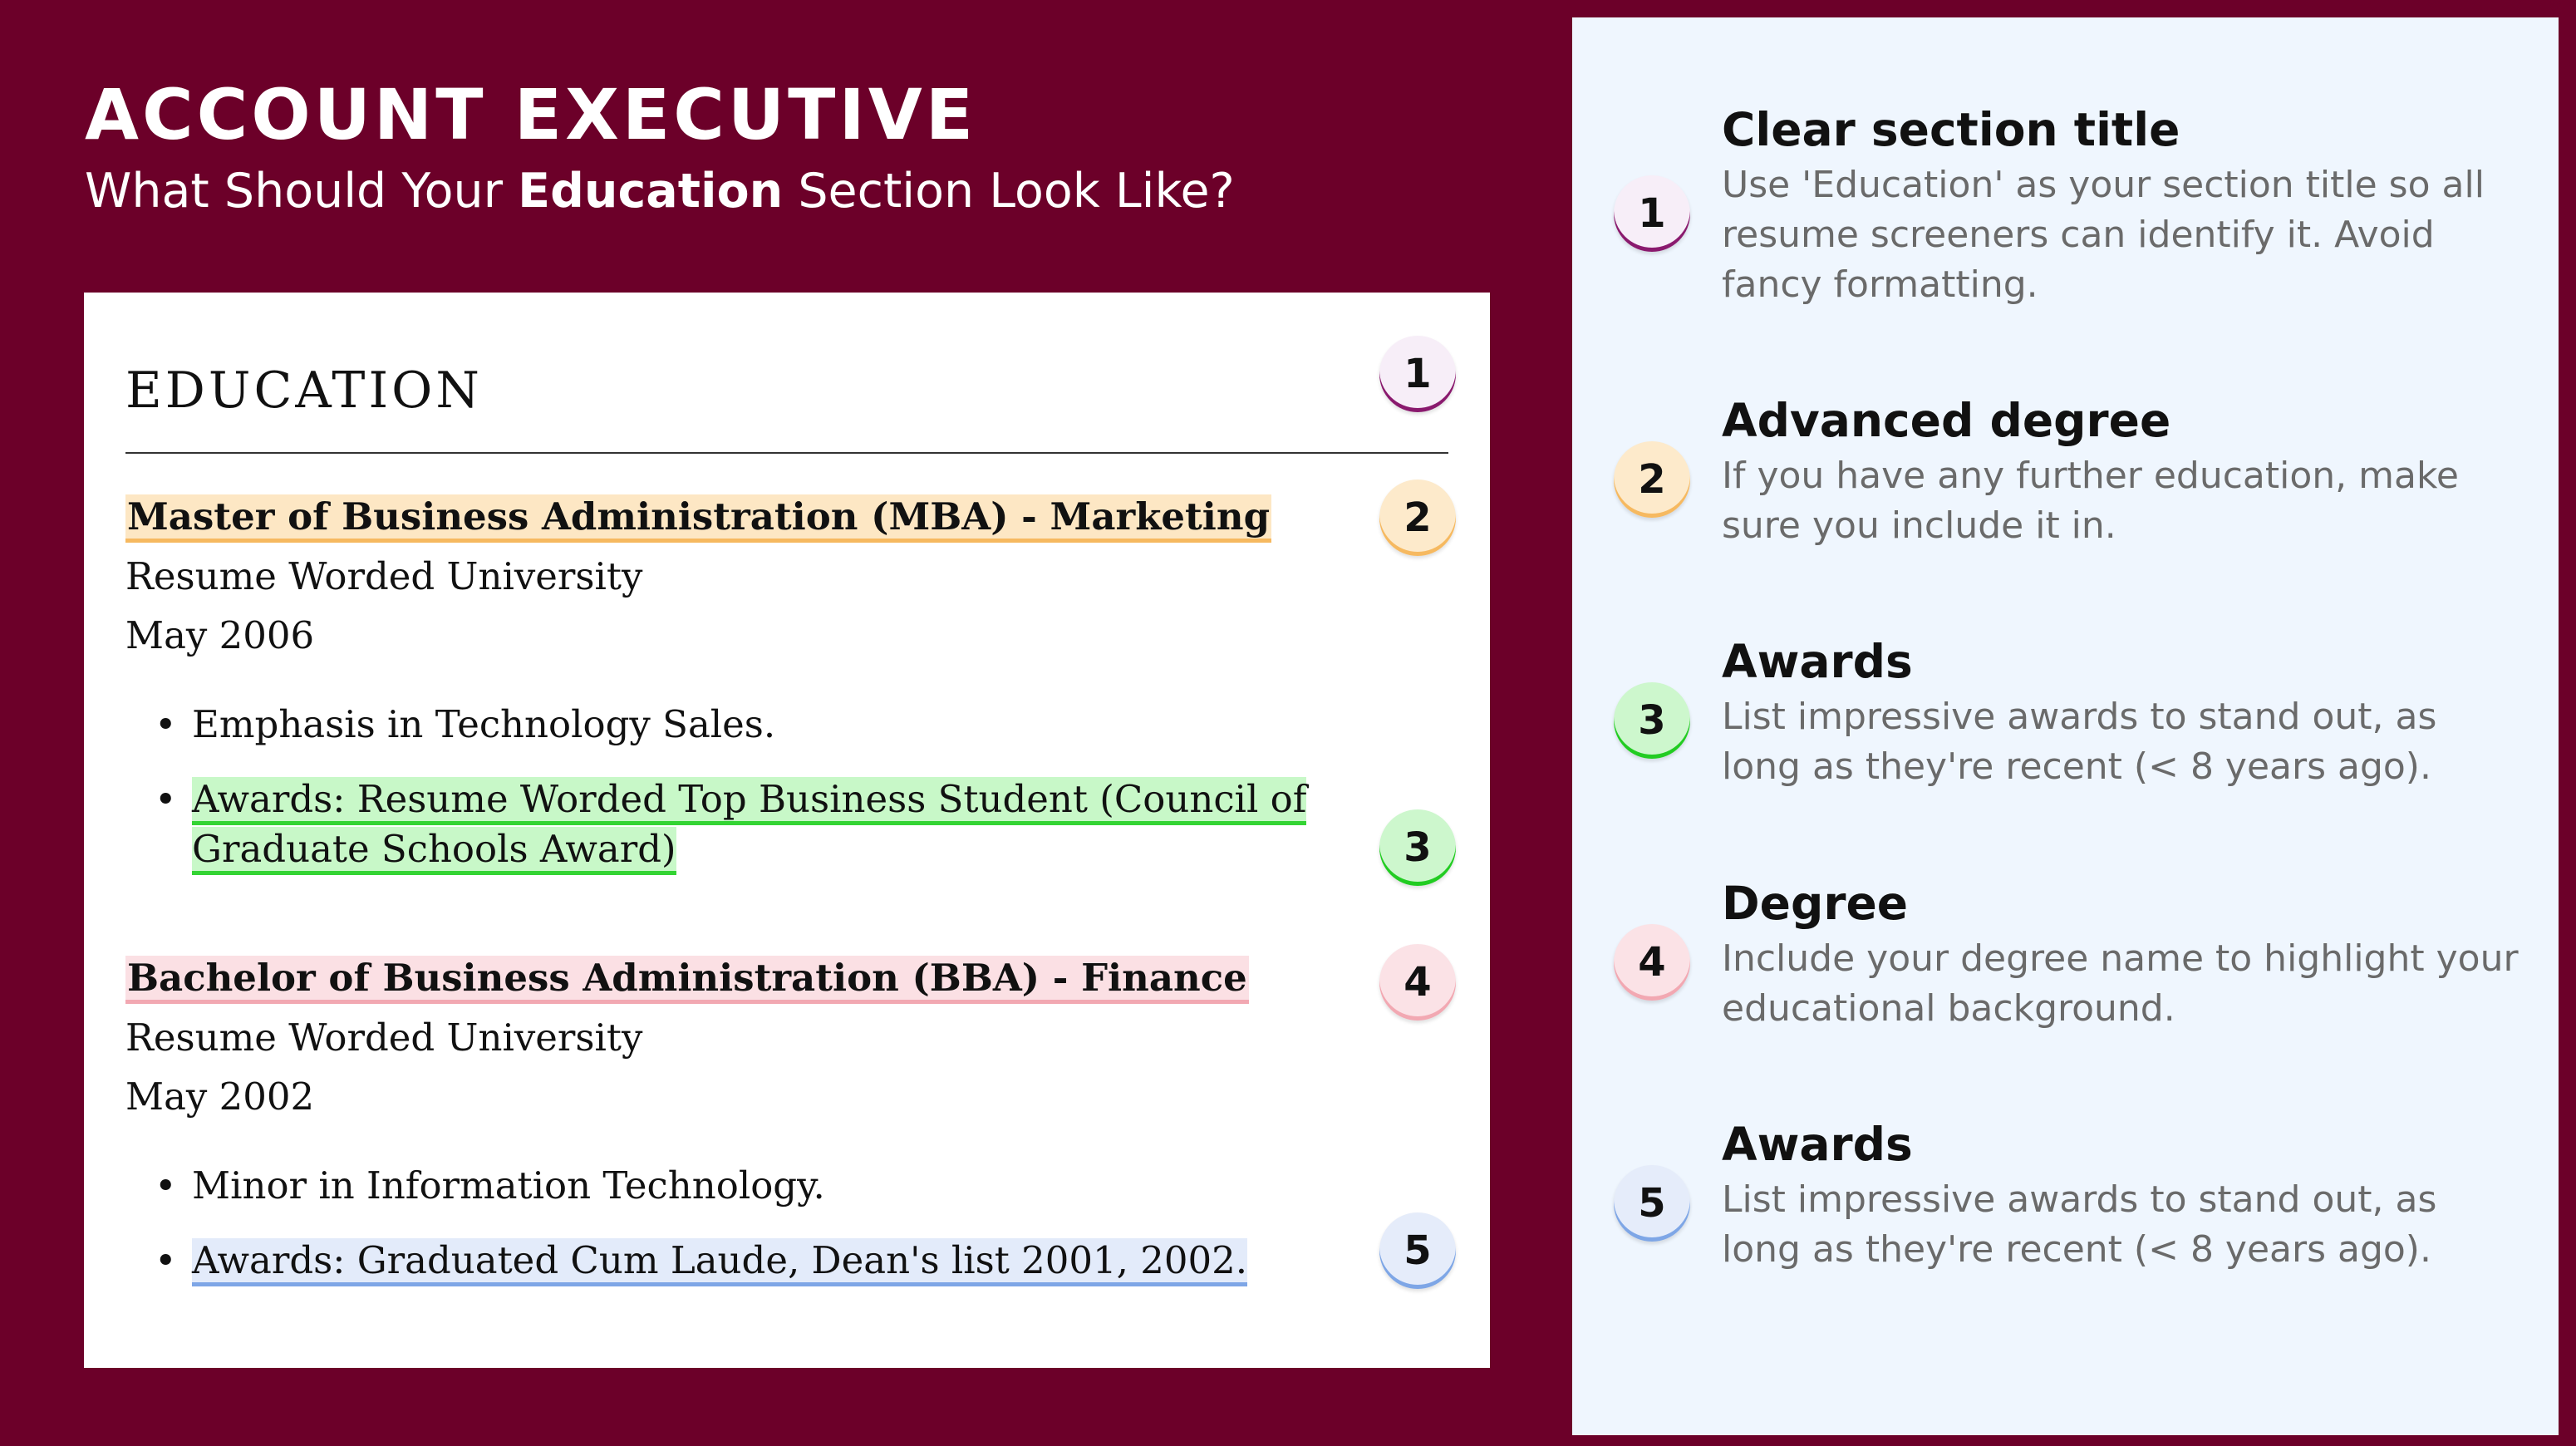 The image size is (2576, 1446). Describe the element at coordinates (1951, 129) in the screenshot. I see `tip-title: Clear section title` at that location.